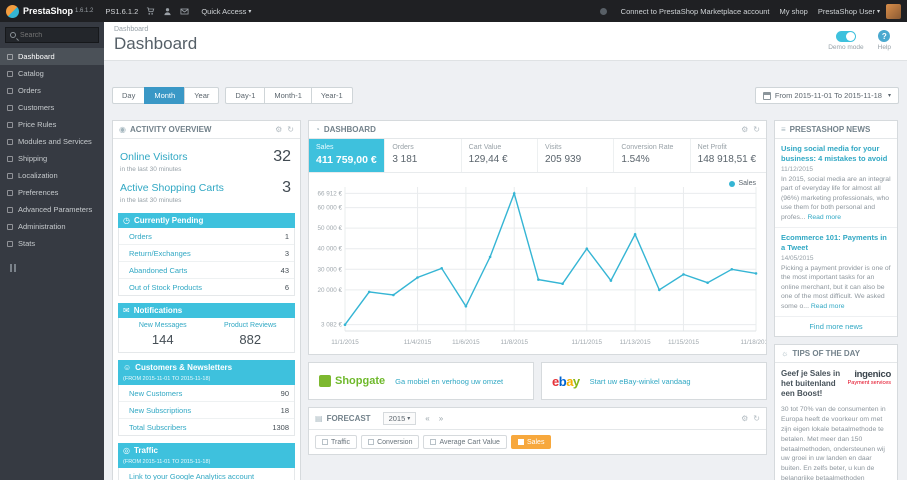 The image size is (907, 480). What do you see at coordinates (209, 287) in the screenshot?
I see `pending-row-out-of-stock: Out of Stock Products 6` at bounding box center [209, 287].